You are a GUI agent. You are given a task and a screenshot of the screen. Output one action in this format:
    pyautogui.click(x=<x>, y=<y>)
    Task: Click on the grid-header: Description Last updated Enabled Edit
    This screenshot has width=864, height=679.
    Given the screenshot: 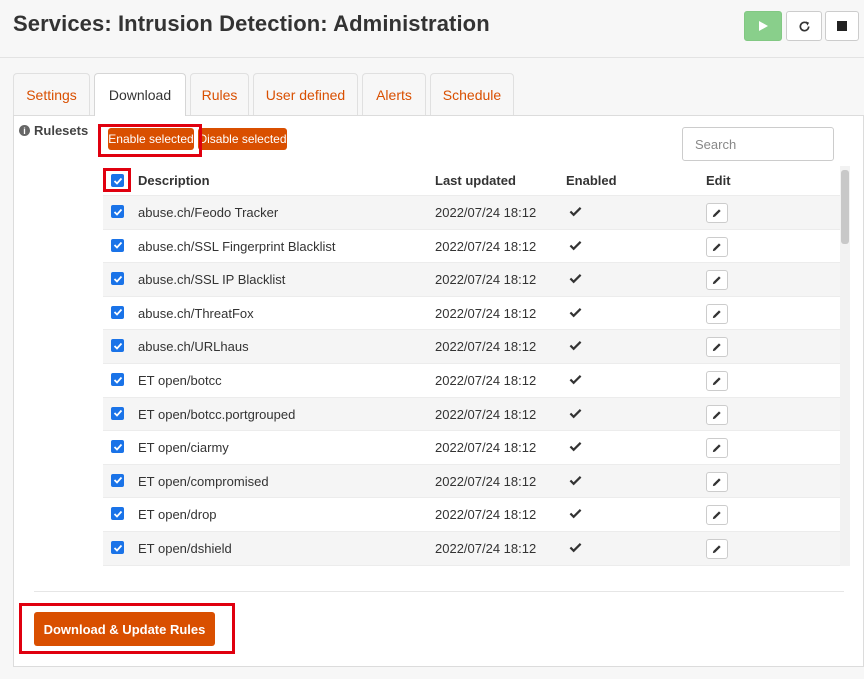 What is the action you would take?
    pyautogui.click(x=471, y=181)
    